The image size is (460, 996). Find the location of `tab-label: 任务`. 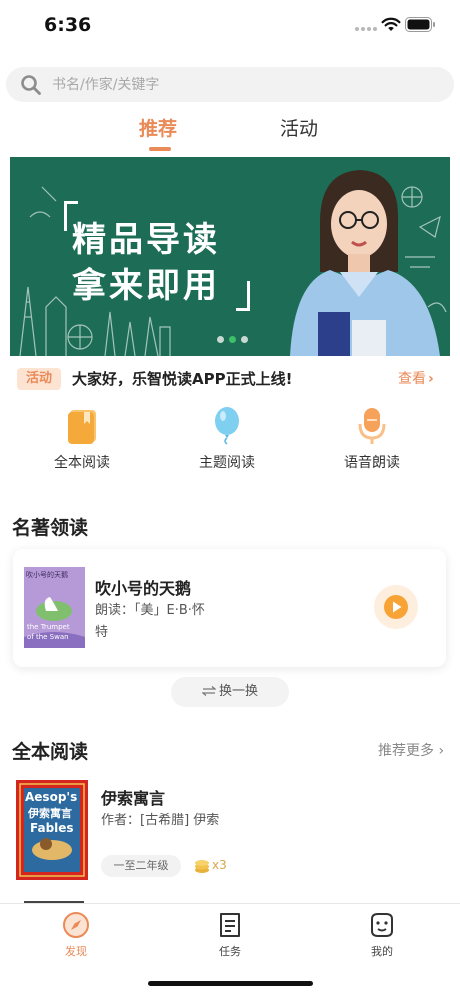

tab-label: 任务 is located at coordinates (230, 951).